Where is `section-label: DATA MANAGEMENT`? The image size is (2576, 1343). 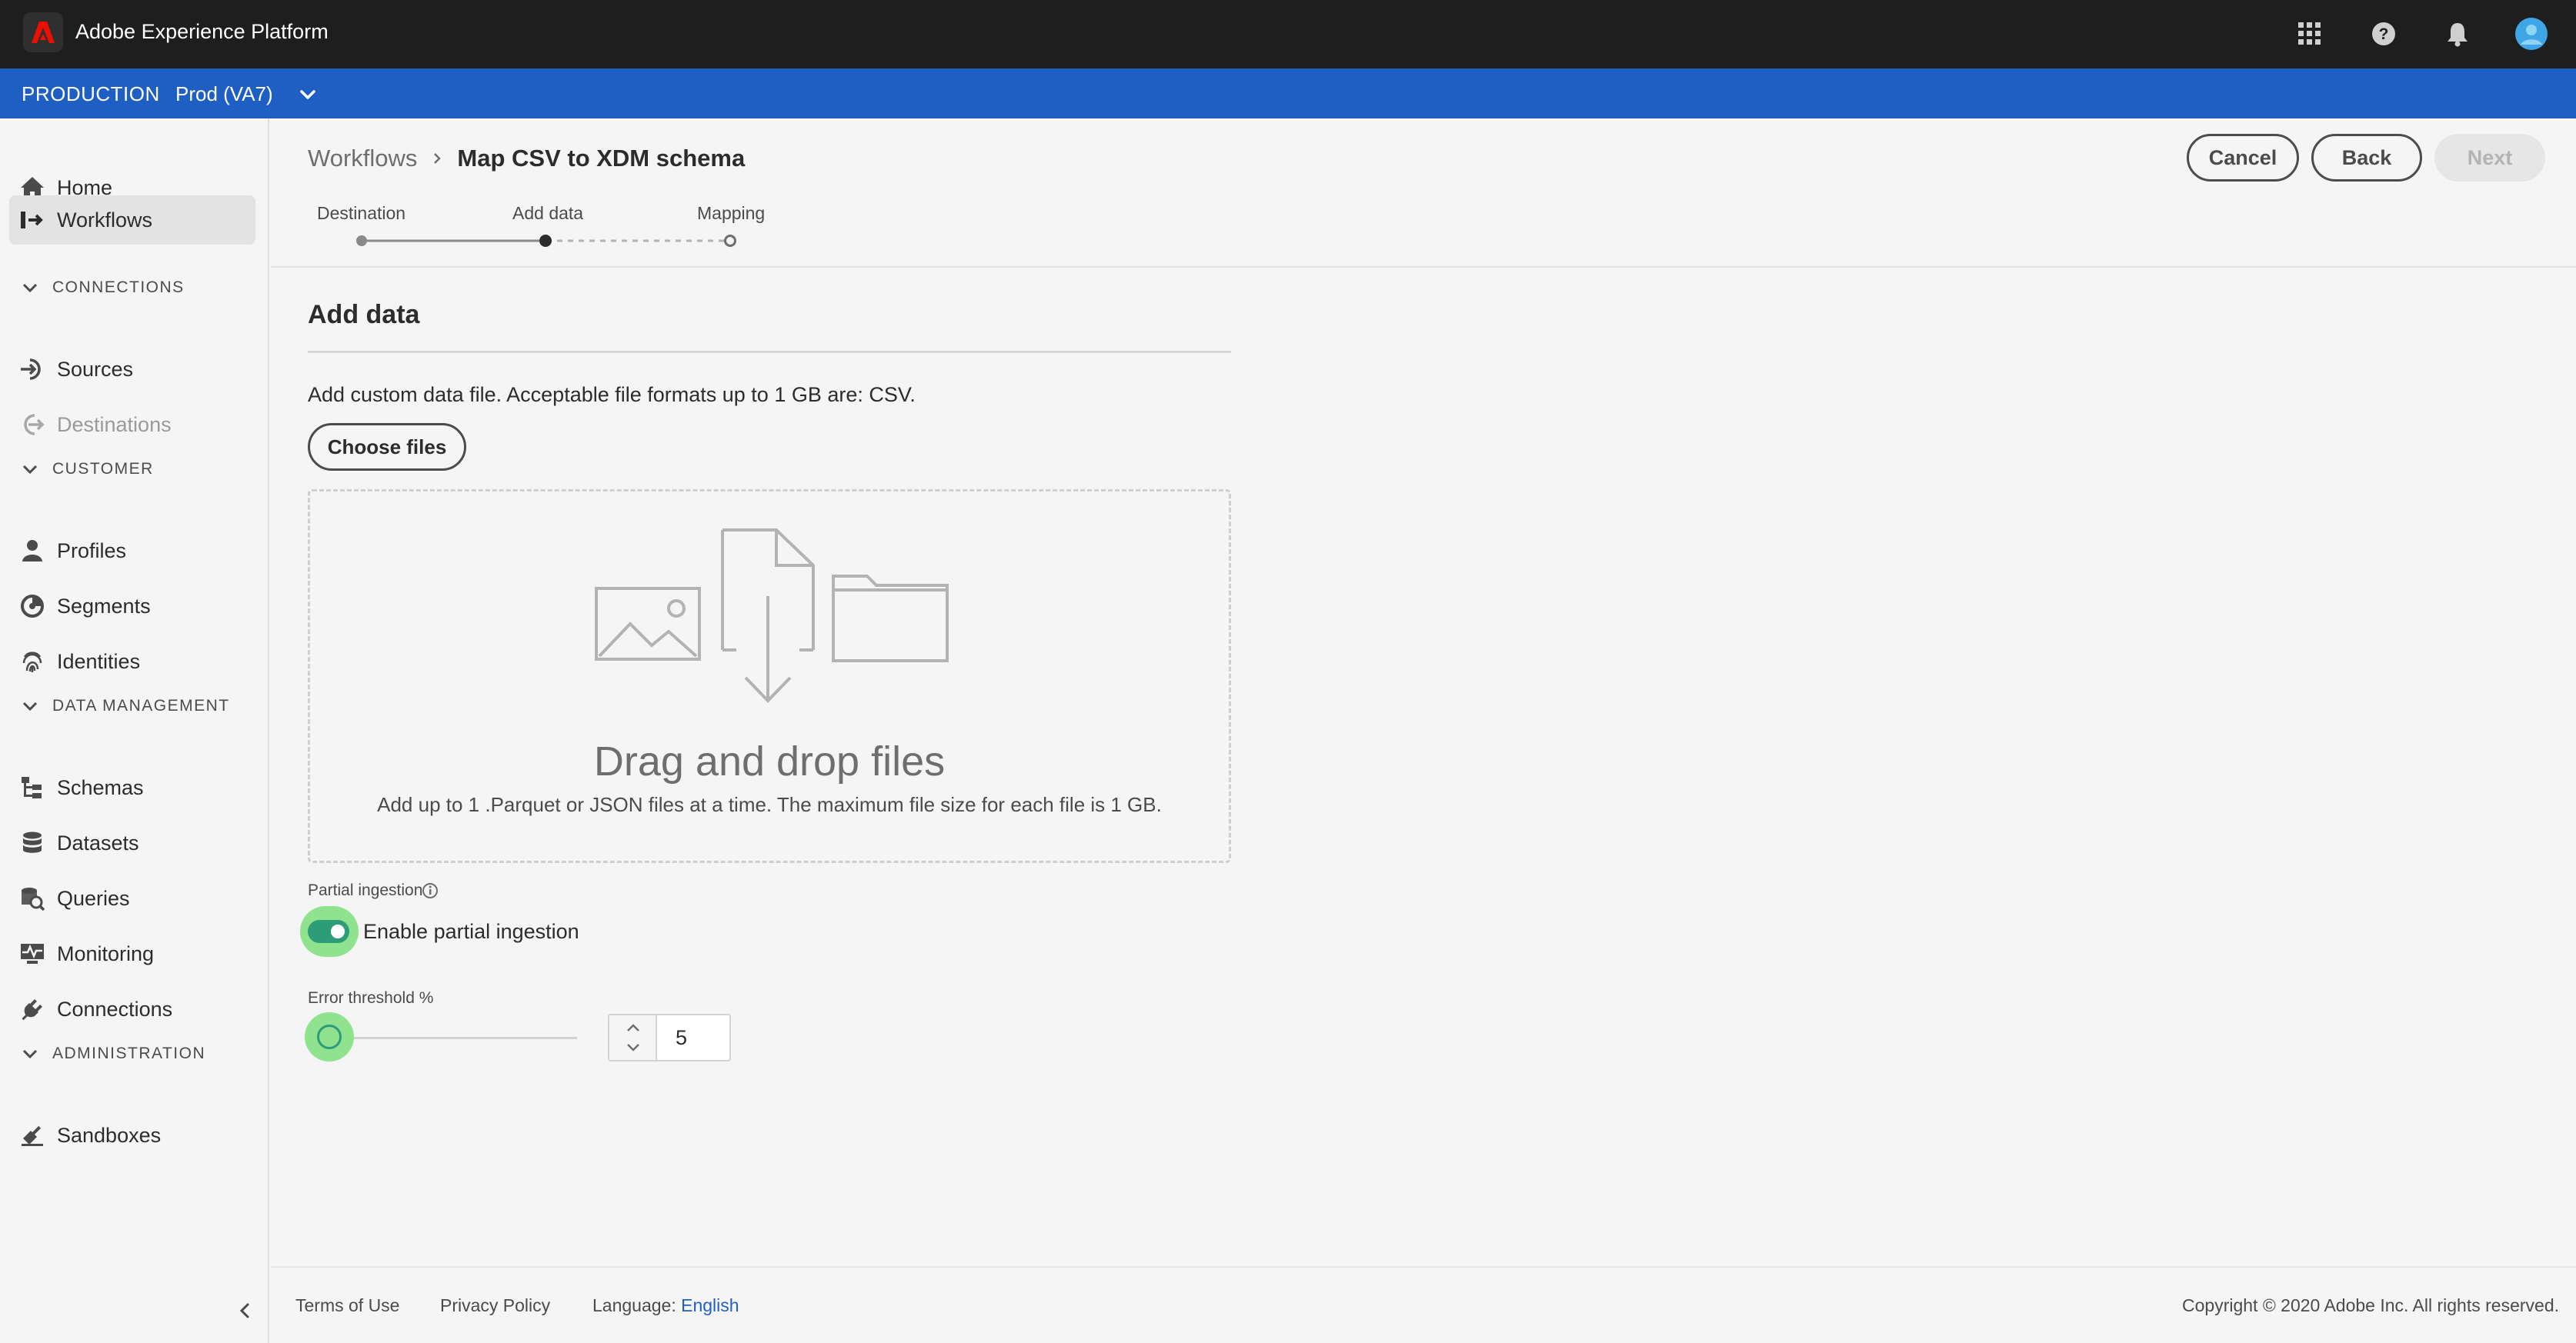 section-label: DATA MANAGEMENT is located at coordinates (141, 706).